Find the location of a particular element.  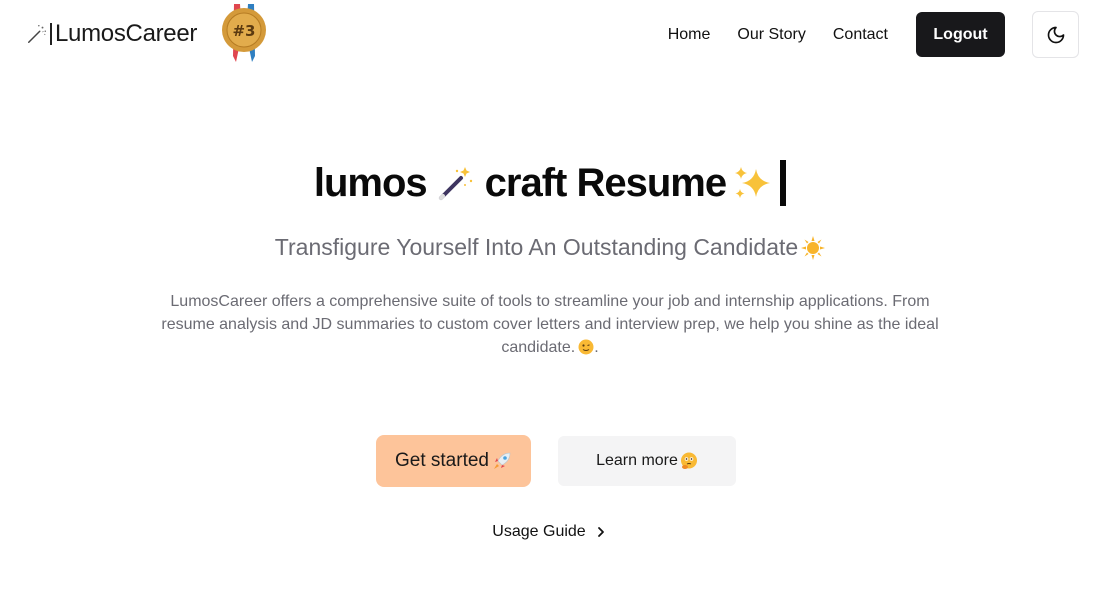

theme-toggle-button is located at coordinates (1055, 34).